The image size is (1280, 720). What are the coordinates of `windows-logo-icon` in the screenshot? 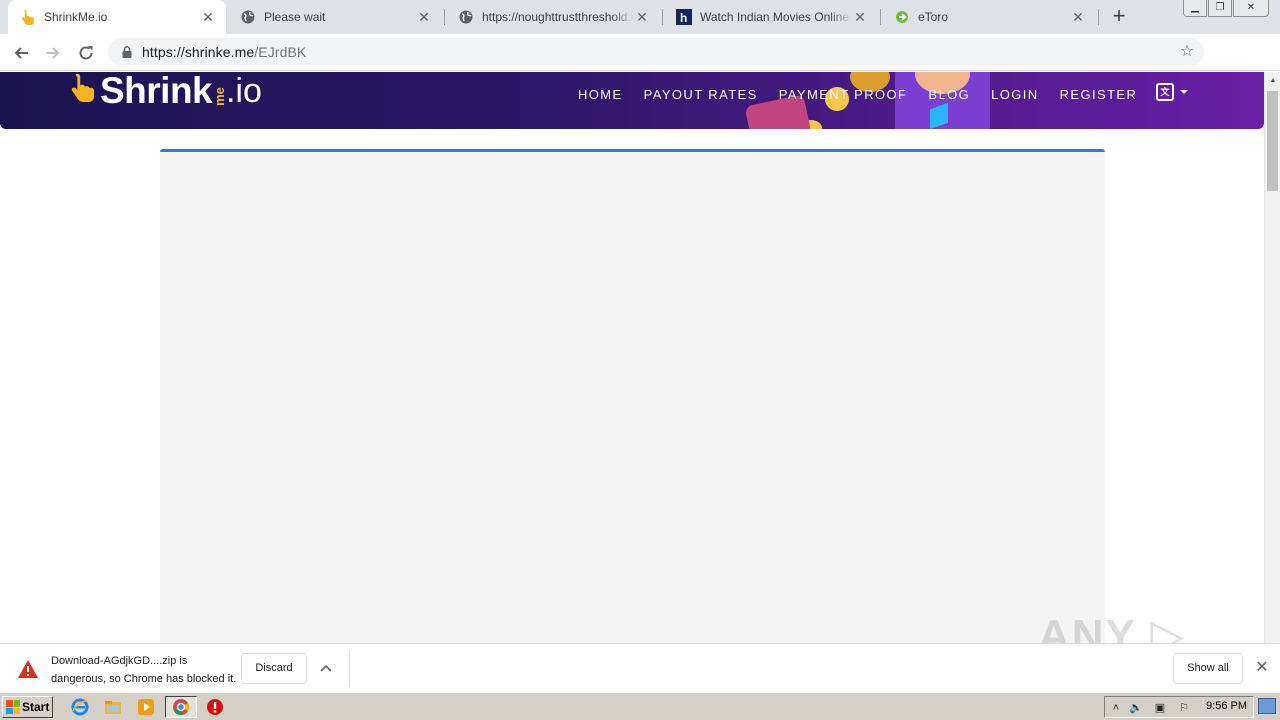 It's located at (13, 707).